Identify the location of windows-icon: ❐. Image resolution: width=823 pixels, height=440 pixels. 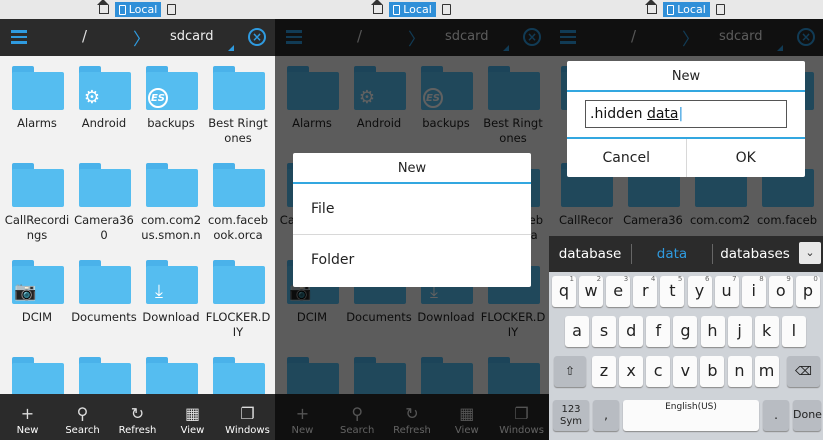
(247, 413).